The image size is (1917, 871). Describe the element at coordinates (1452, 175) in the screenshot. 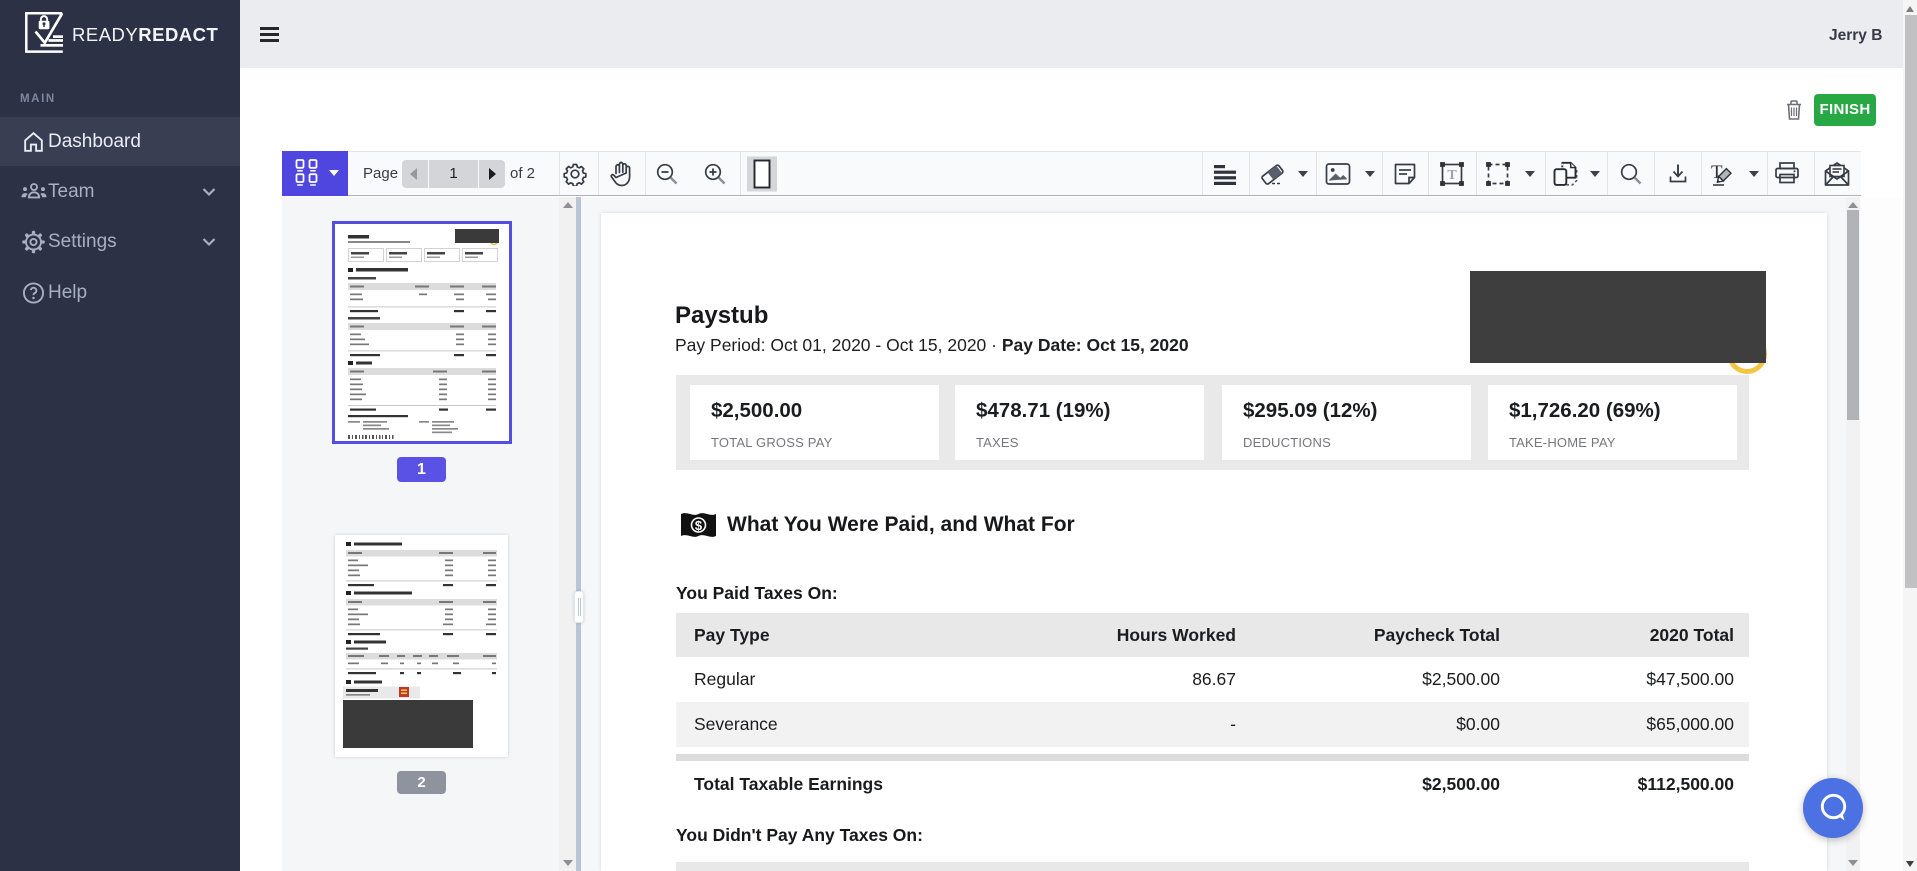

I see `svg-text: T` at that location.